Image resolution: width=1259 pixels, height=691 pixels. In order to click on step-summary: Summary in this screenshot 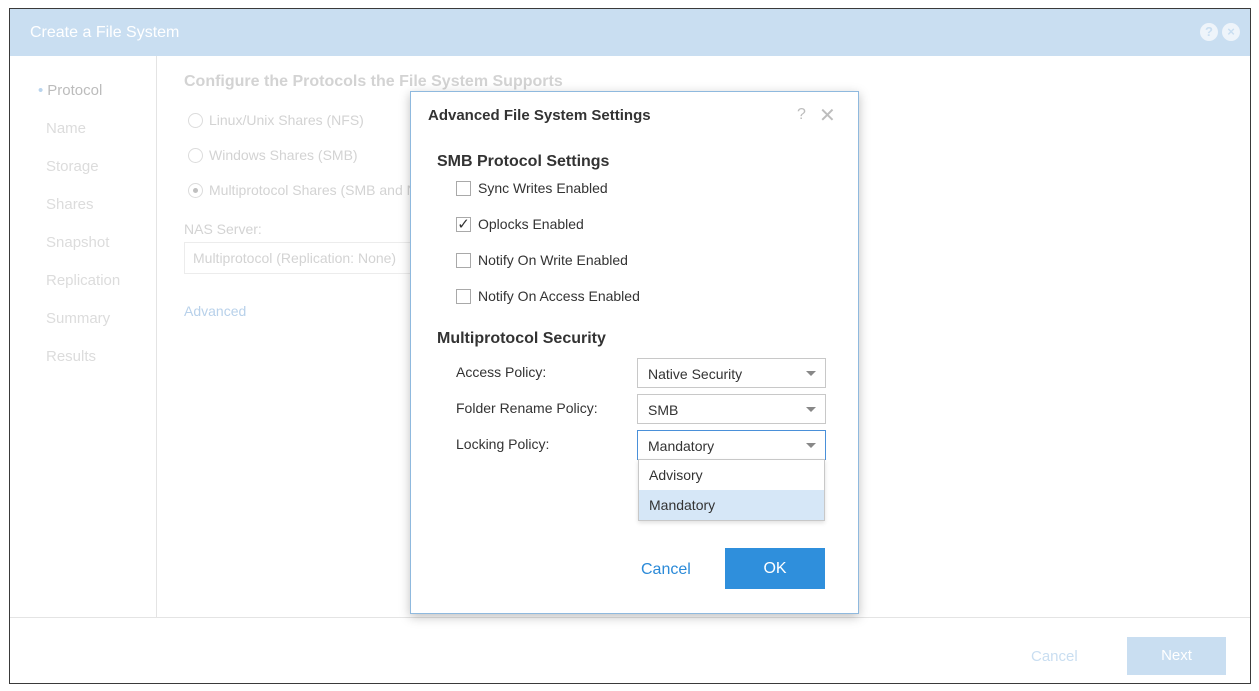, I will do `click(78, 318)`.